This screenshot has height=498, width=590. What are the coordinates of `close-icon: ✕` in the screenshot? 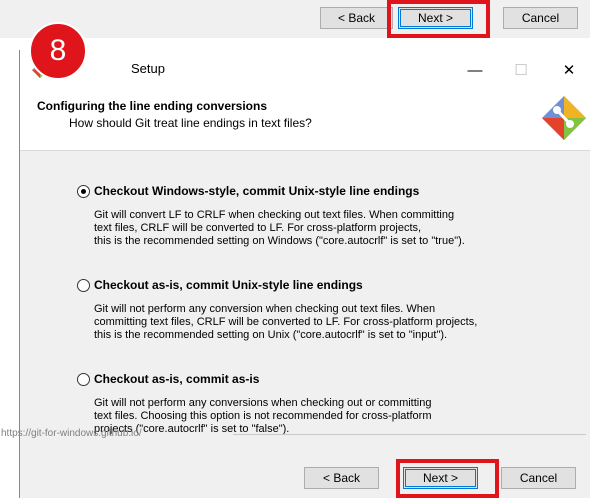 It's located at (568, 71).